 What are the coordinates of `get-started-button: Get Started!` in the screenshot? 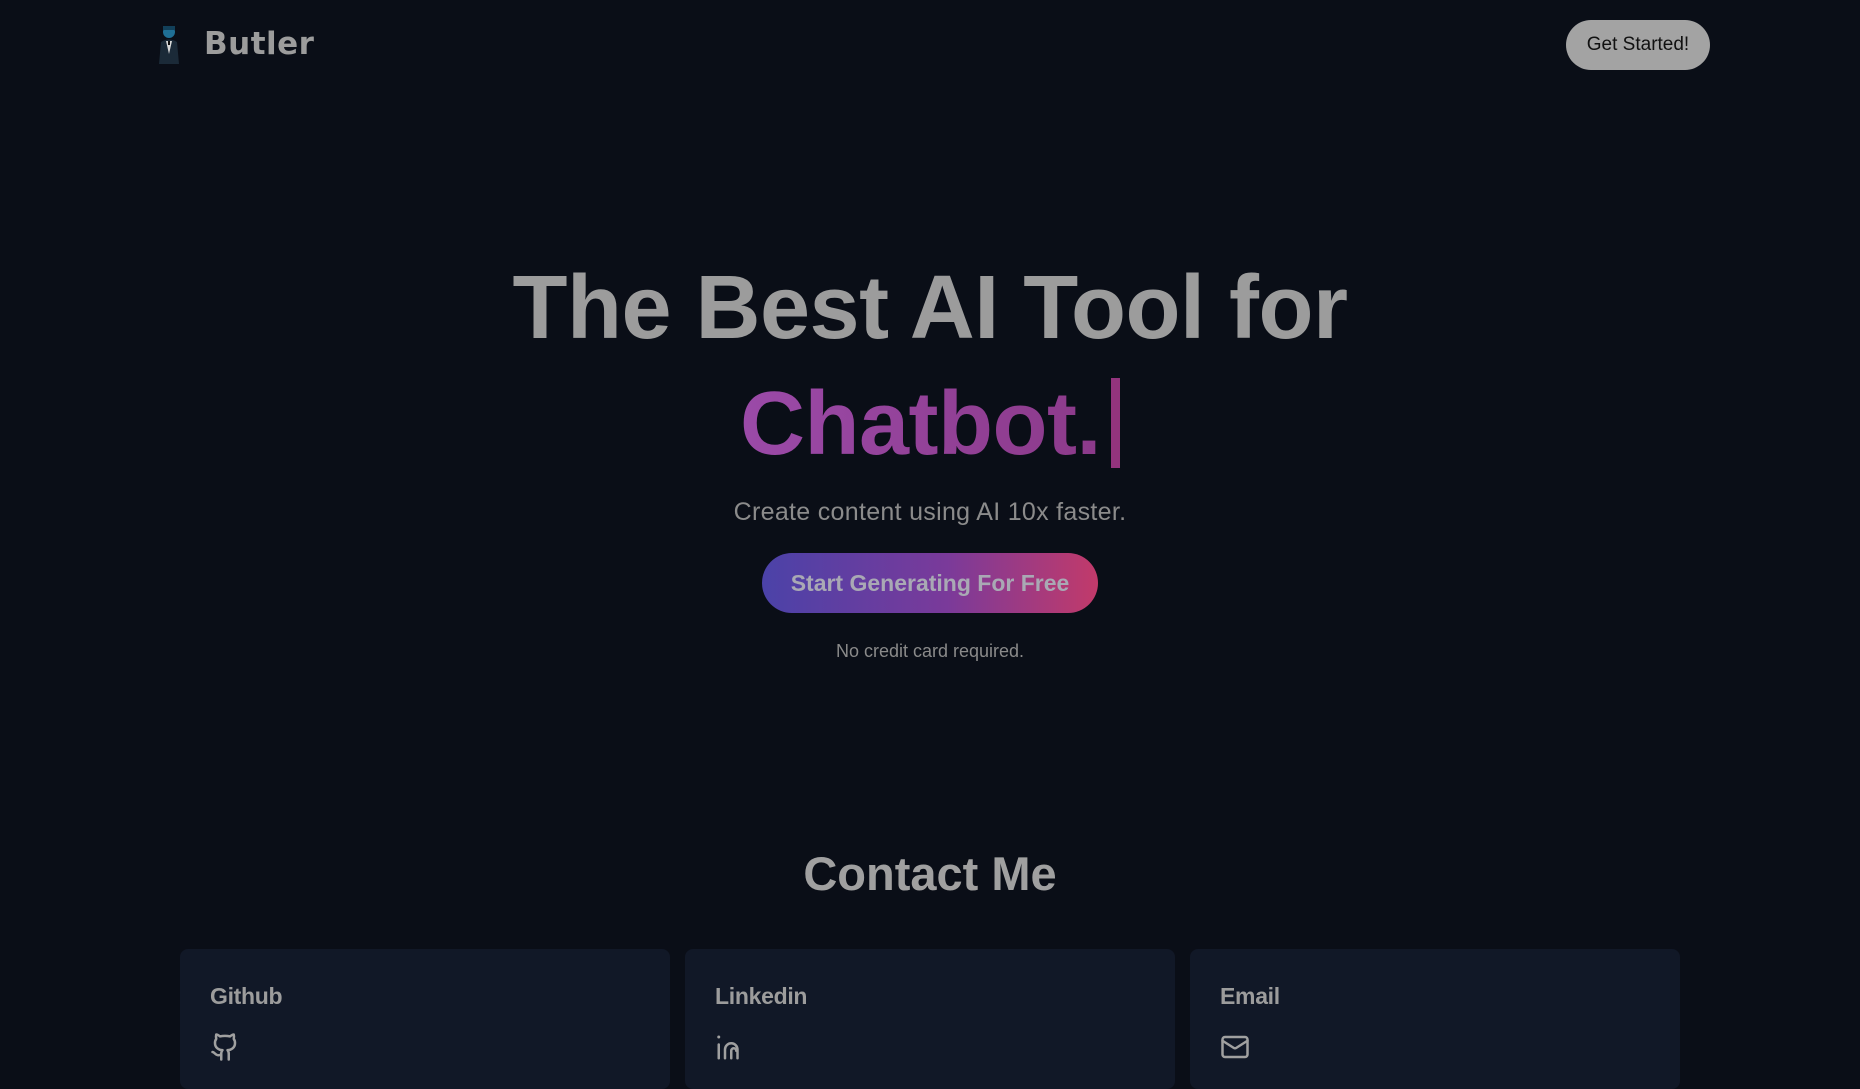 It's located at (1638, 45).